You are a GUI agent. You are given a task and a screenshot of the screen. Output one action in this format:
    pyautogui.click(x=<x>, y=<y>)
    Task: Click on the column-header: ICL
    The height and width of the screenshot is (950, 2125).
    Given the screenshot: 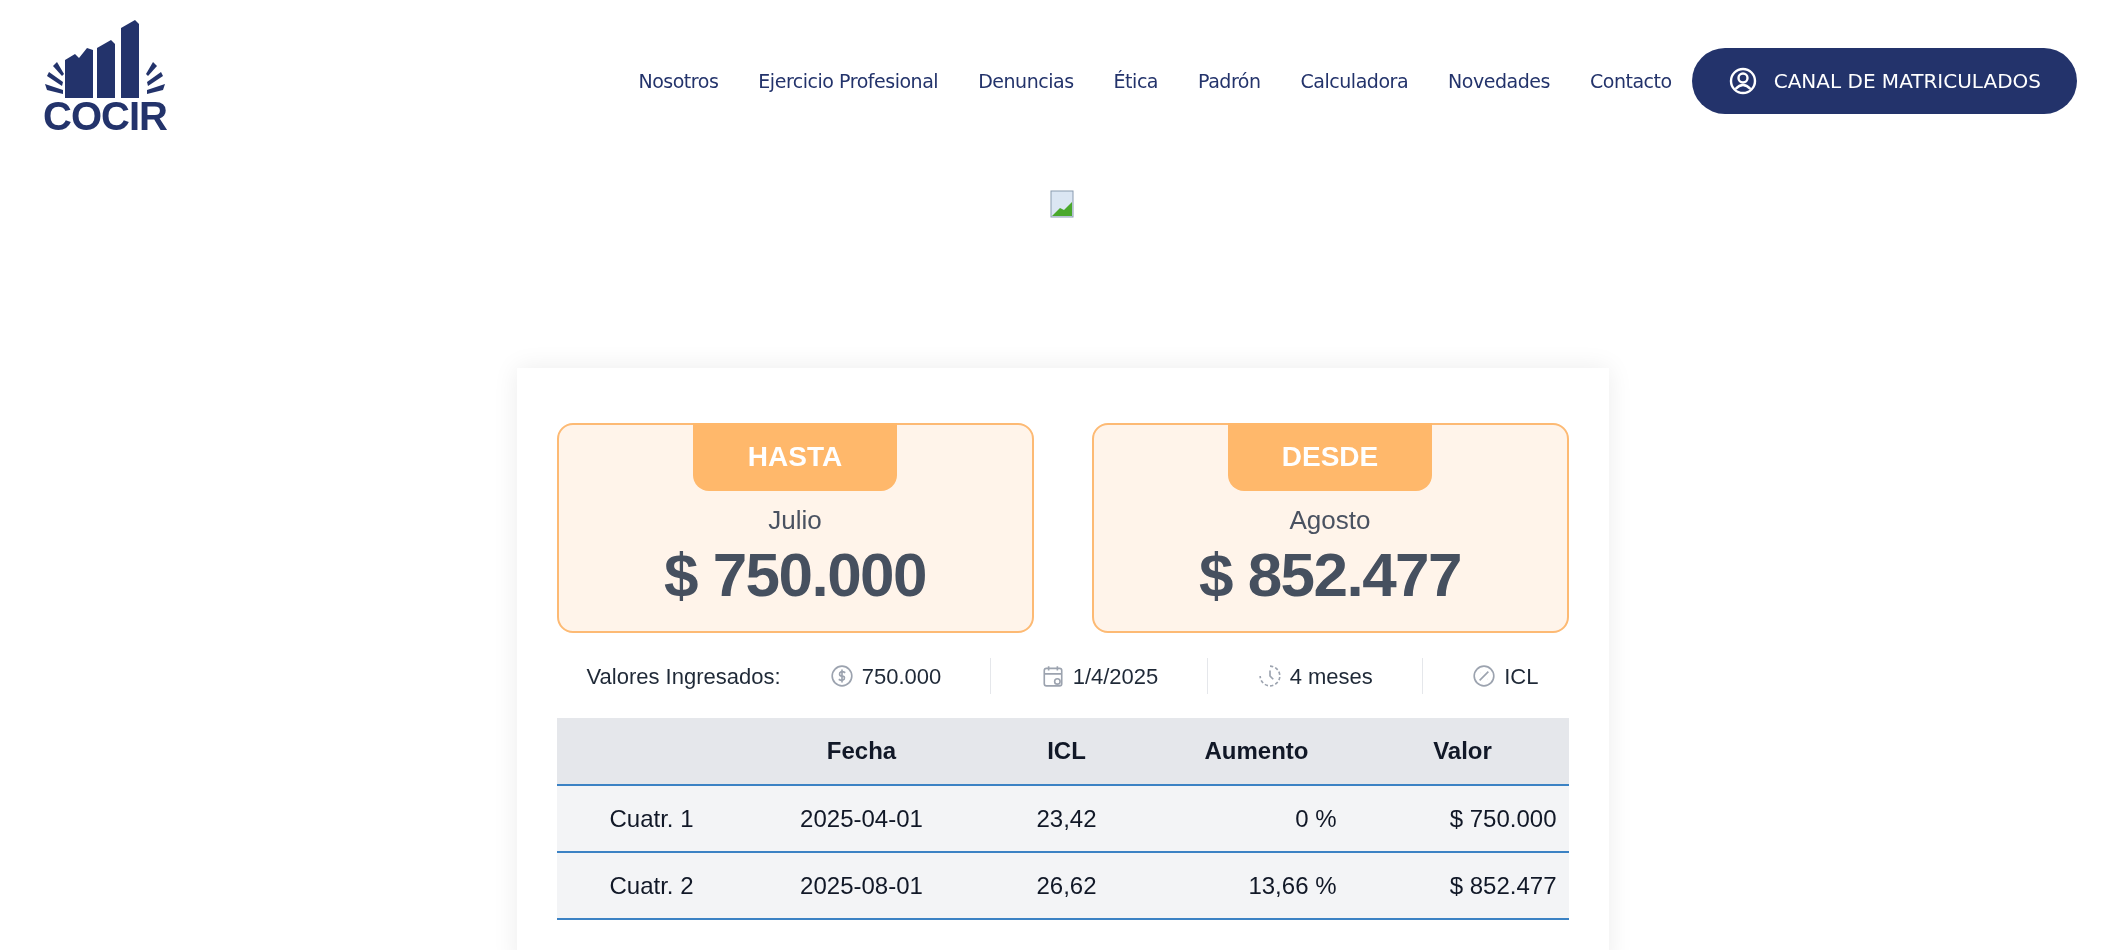 What is the action you would take?
    pyautogui.click(x=1066, y=751)
    